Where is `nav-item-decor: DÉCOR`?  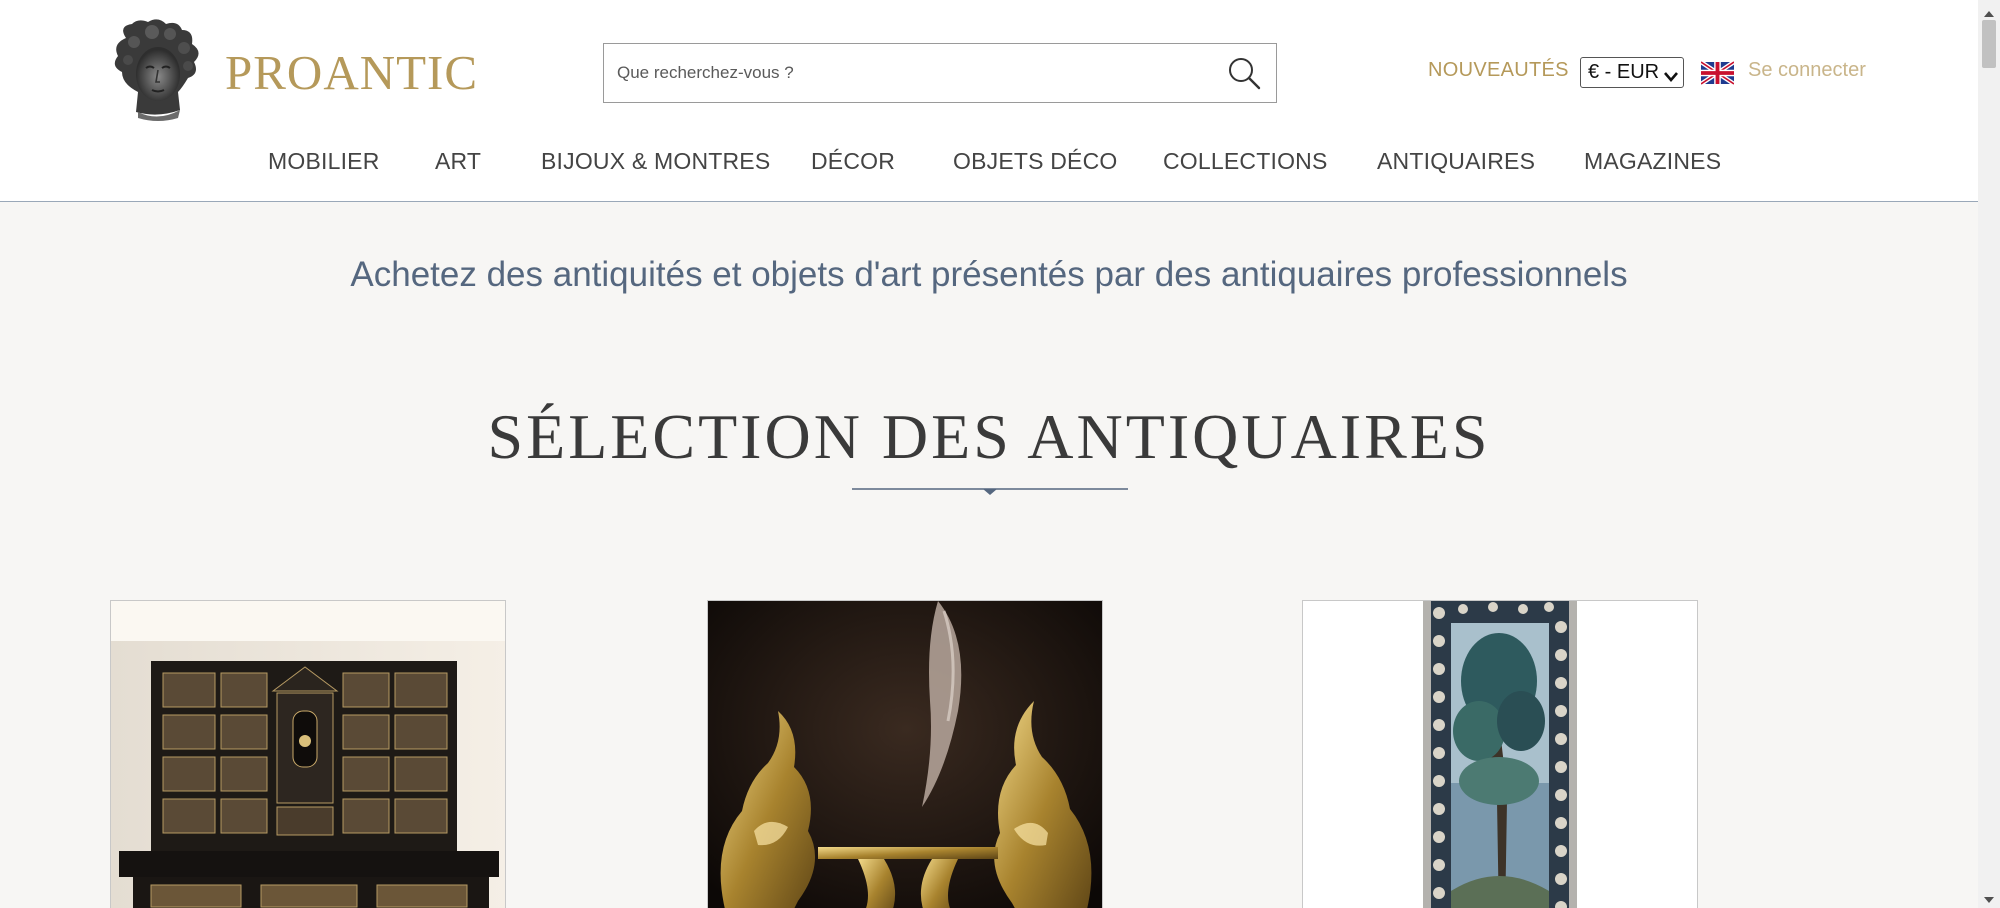
nav-item-decor: DÉCOR is located at coordinates (853, 161).